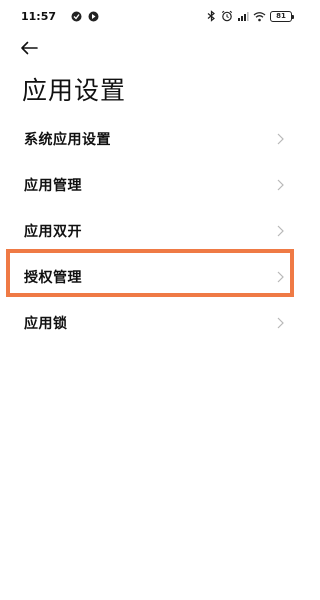 Image resolution: width=320 pixels, height=600 pixels. I want to click on wifi-icon, so click(259, 16).